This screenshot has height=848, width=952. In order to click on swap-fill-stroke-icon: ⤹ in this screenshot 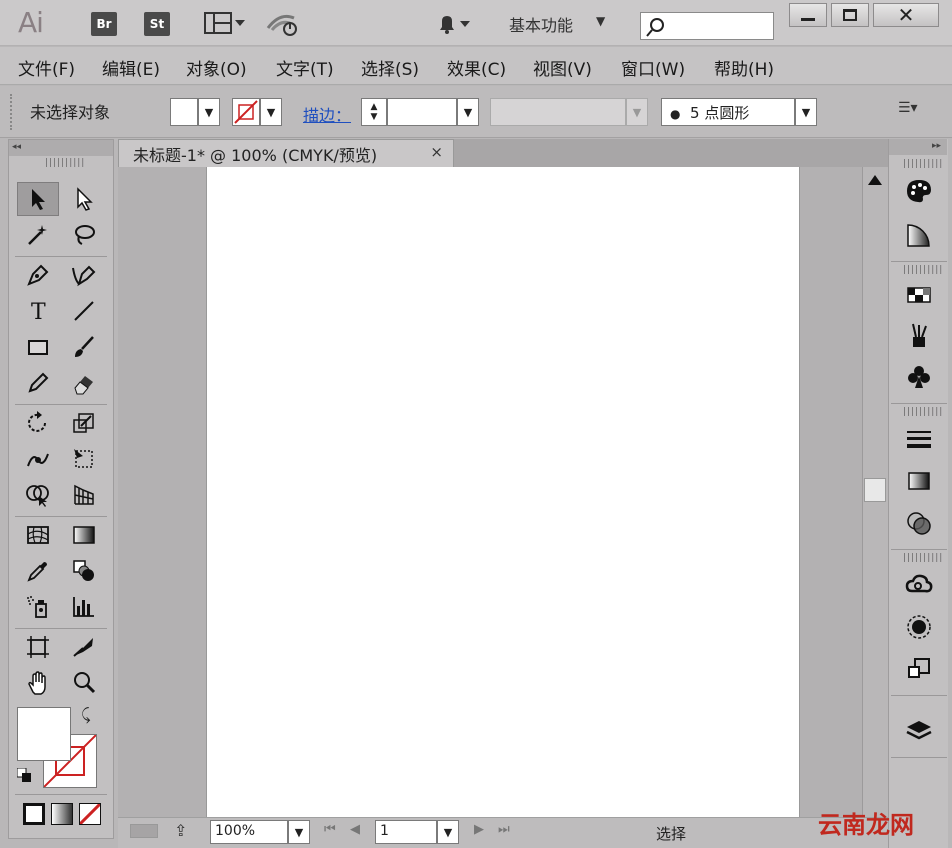, I will do `click(86, 715)`.